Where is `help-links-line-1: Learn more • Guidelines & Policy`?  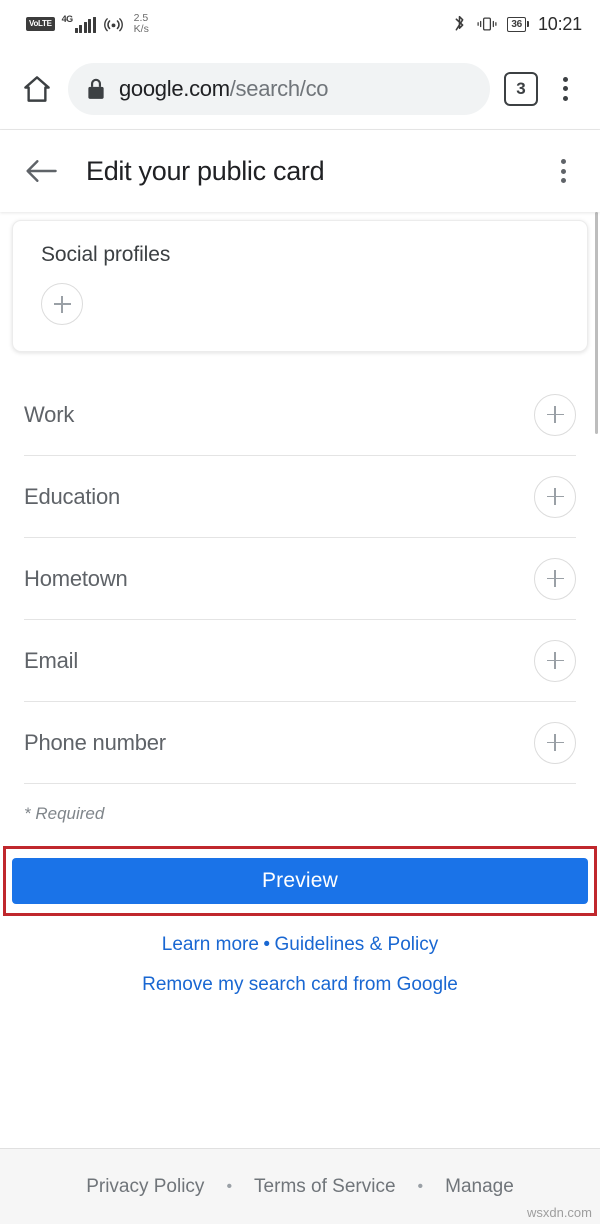
help-links-line-1: Learn more • Guidelines & Policy is located at coordinates (300, 945).